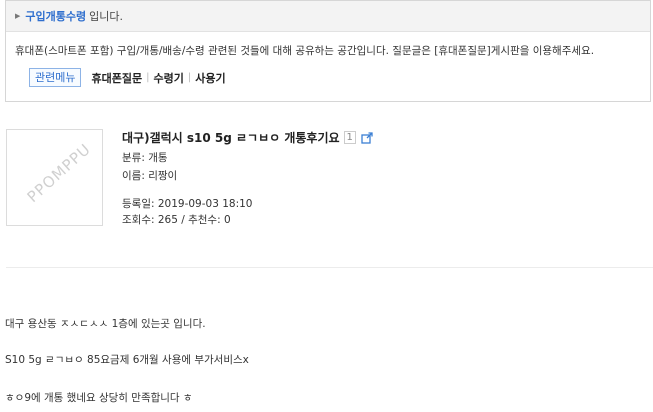 This screenshot has height=412, width=653. I want to click on content-divider, so click(329, 267).